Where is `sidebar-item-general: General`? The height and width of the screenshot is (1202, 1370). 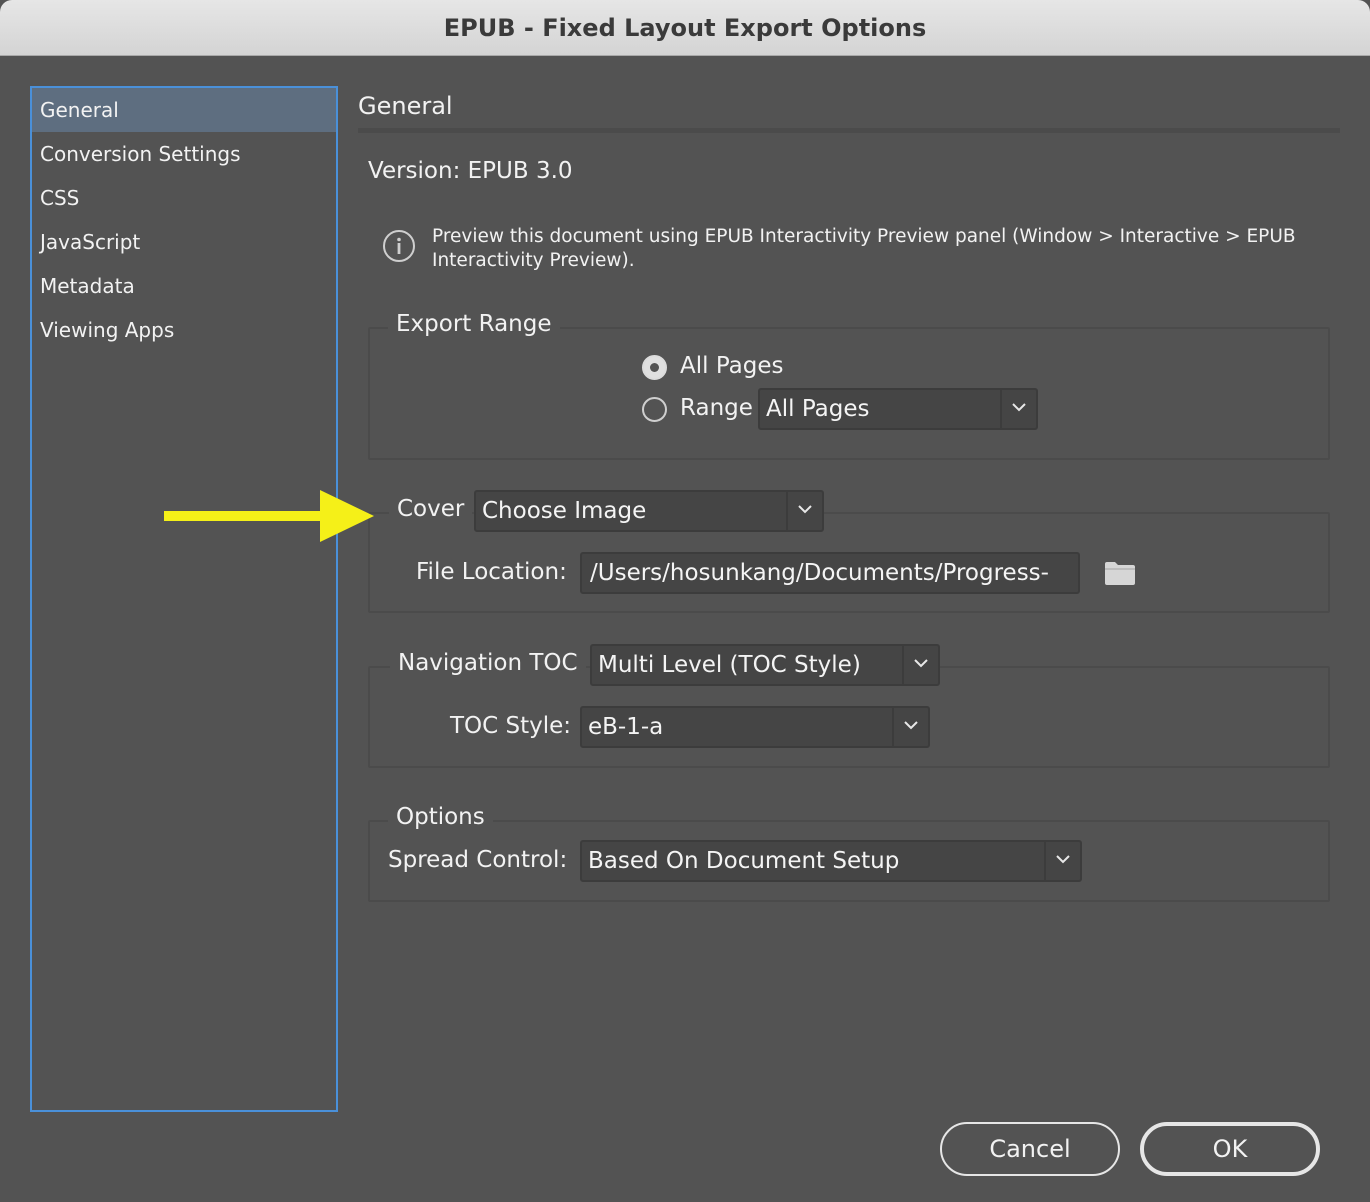 sidebar-item-general: General is located at coordinates (184, 110).